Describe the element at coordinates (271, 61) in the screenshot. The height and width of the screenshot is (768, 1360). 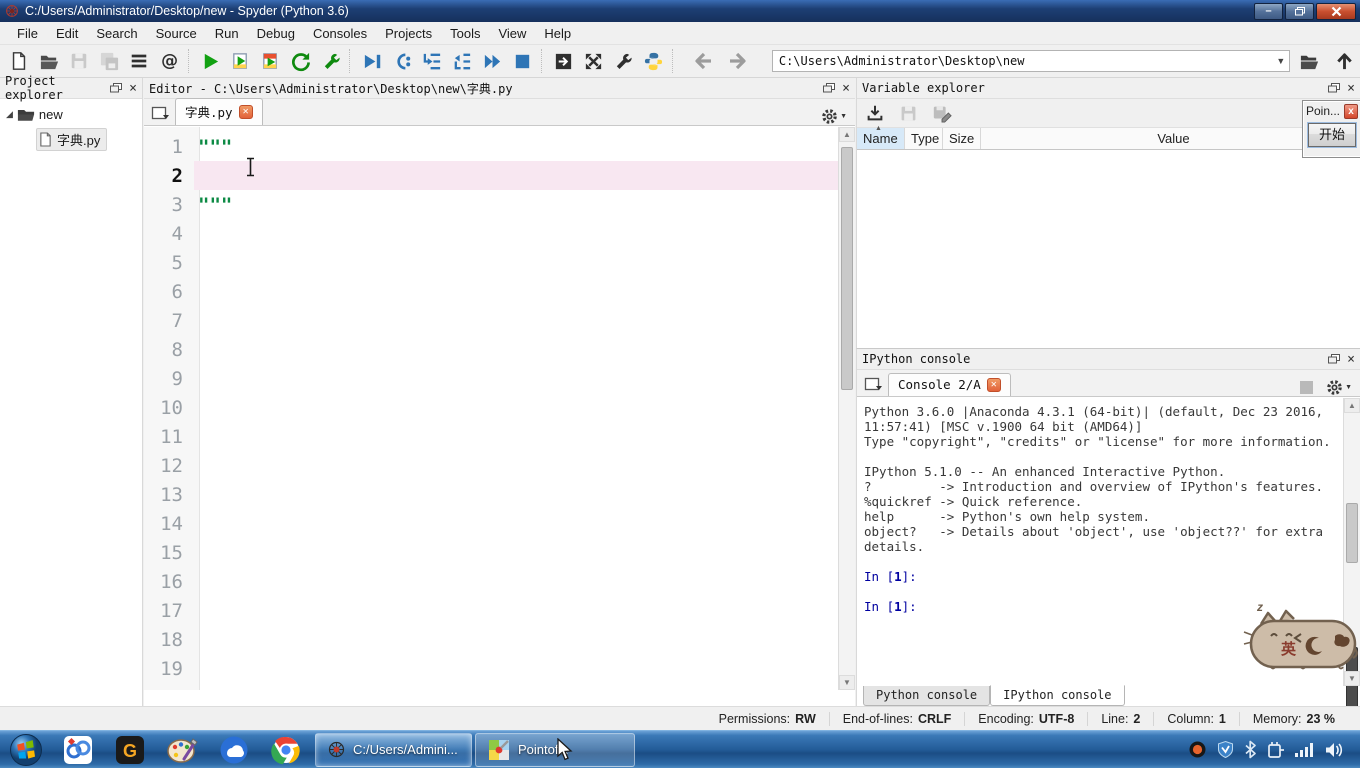
I see `run-cell-advance-button` at that location.